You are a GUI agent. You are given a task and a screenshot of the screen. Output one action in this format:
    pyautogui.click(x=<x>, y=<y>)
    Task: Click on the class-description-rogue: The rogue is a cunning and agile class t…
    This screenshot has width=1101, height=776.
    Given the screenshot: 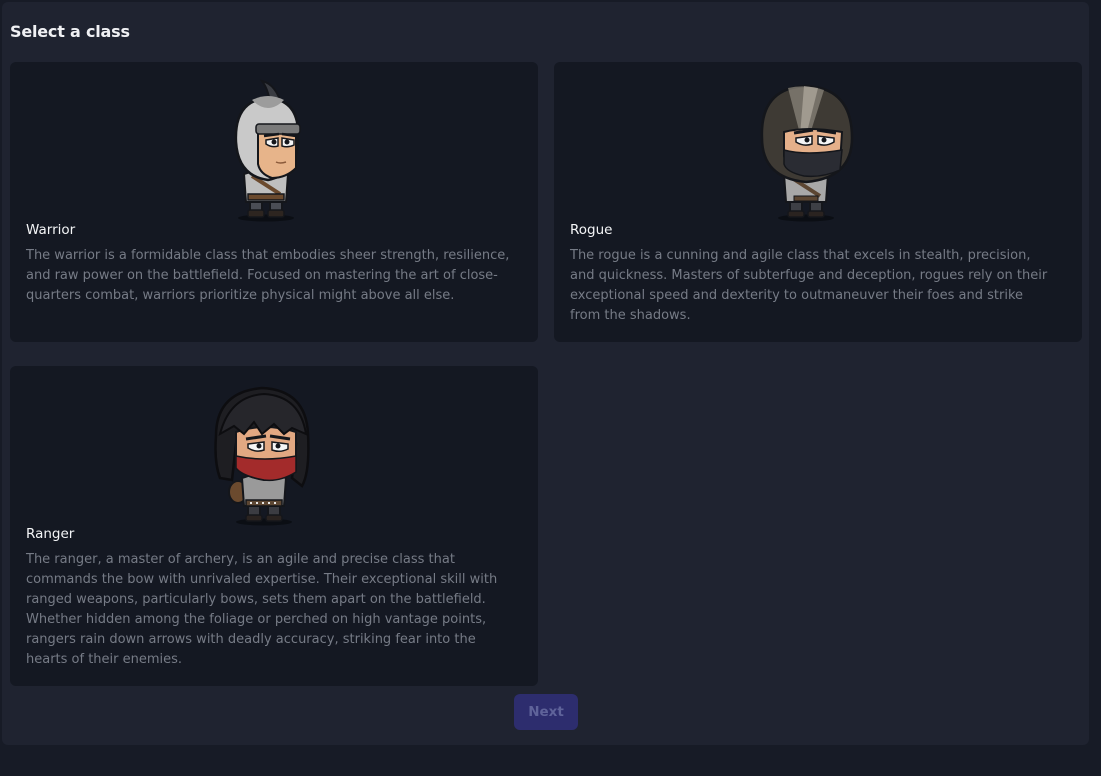 What is the action you would take?
    pyautogui.click(x=809, y=285)
    